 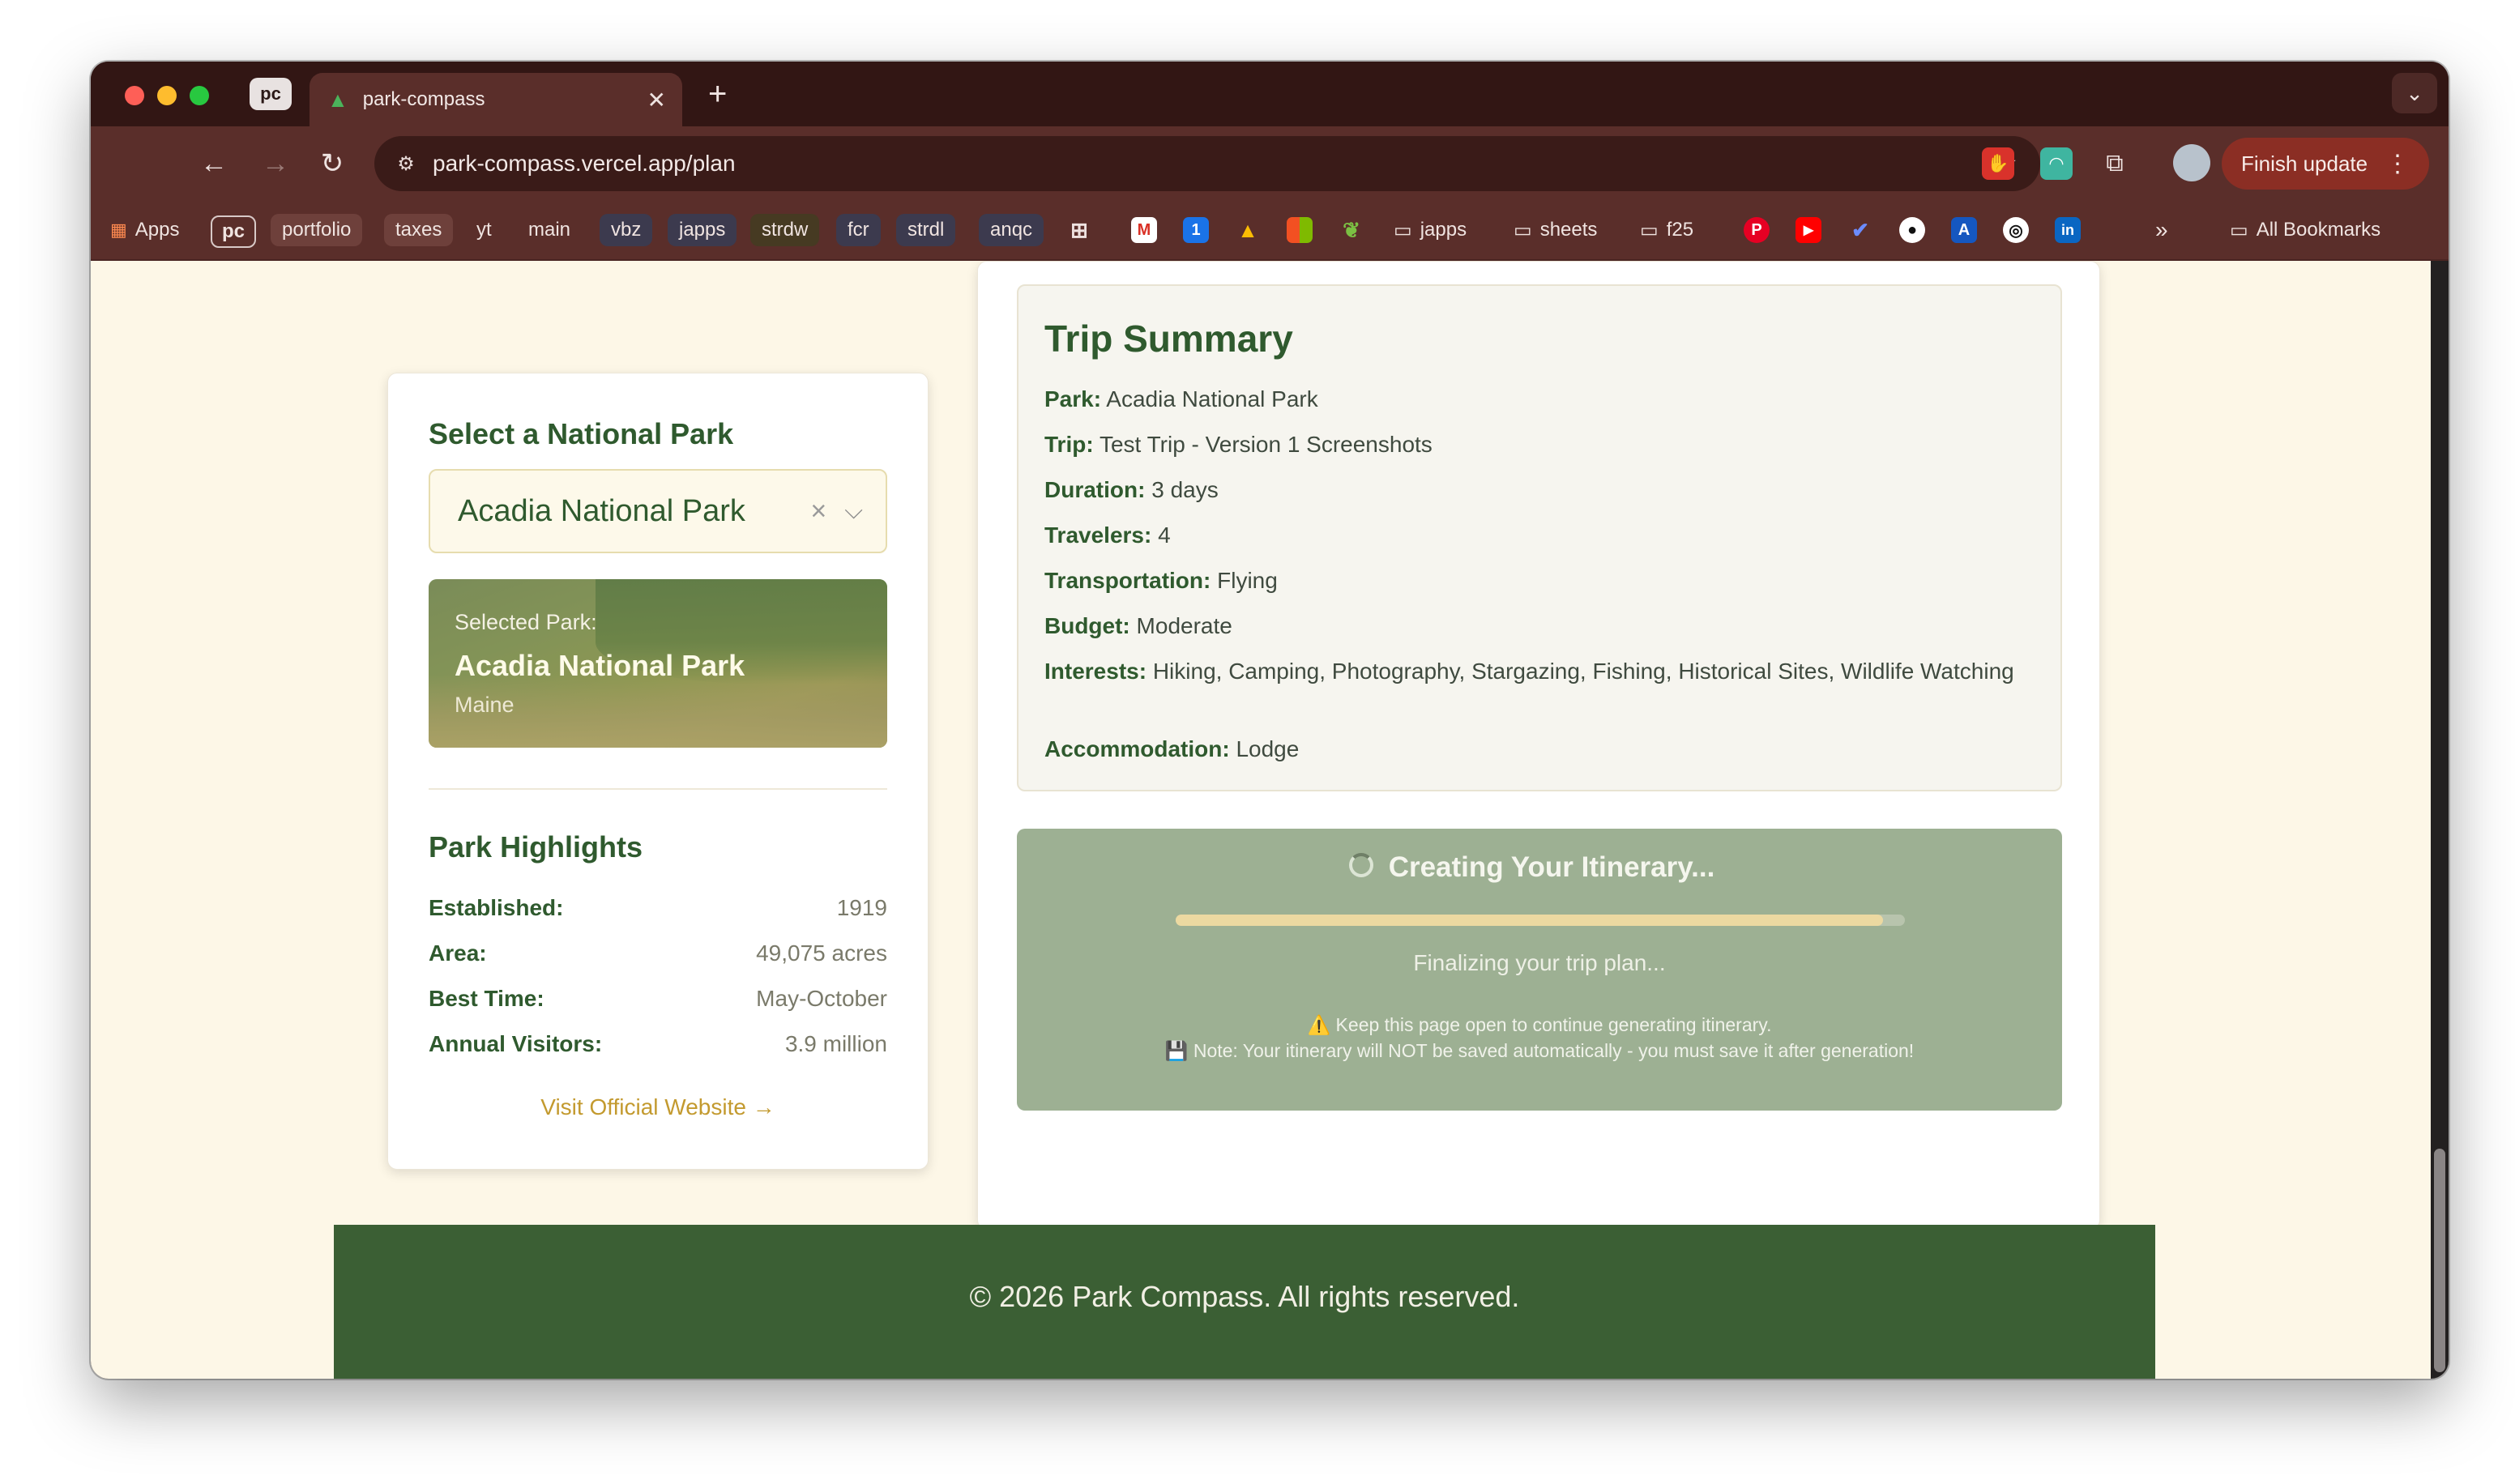 What do you see at coordinates (2068, 230) in the screenshot?
I see `linkedin-icon: in` at bounding box center [2068, 230].